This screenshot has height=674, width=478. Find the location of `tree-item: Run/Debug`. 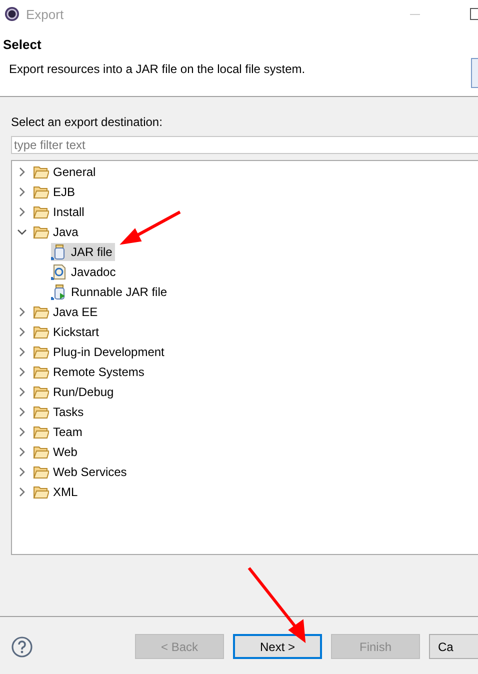

tree-item: Run/Debug is located at coordinates (75, 392).